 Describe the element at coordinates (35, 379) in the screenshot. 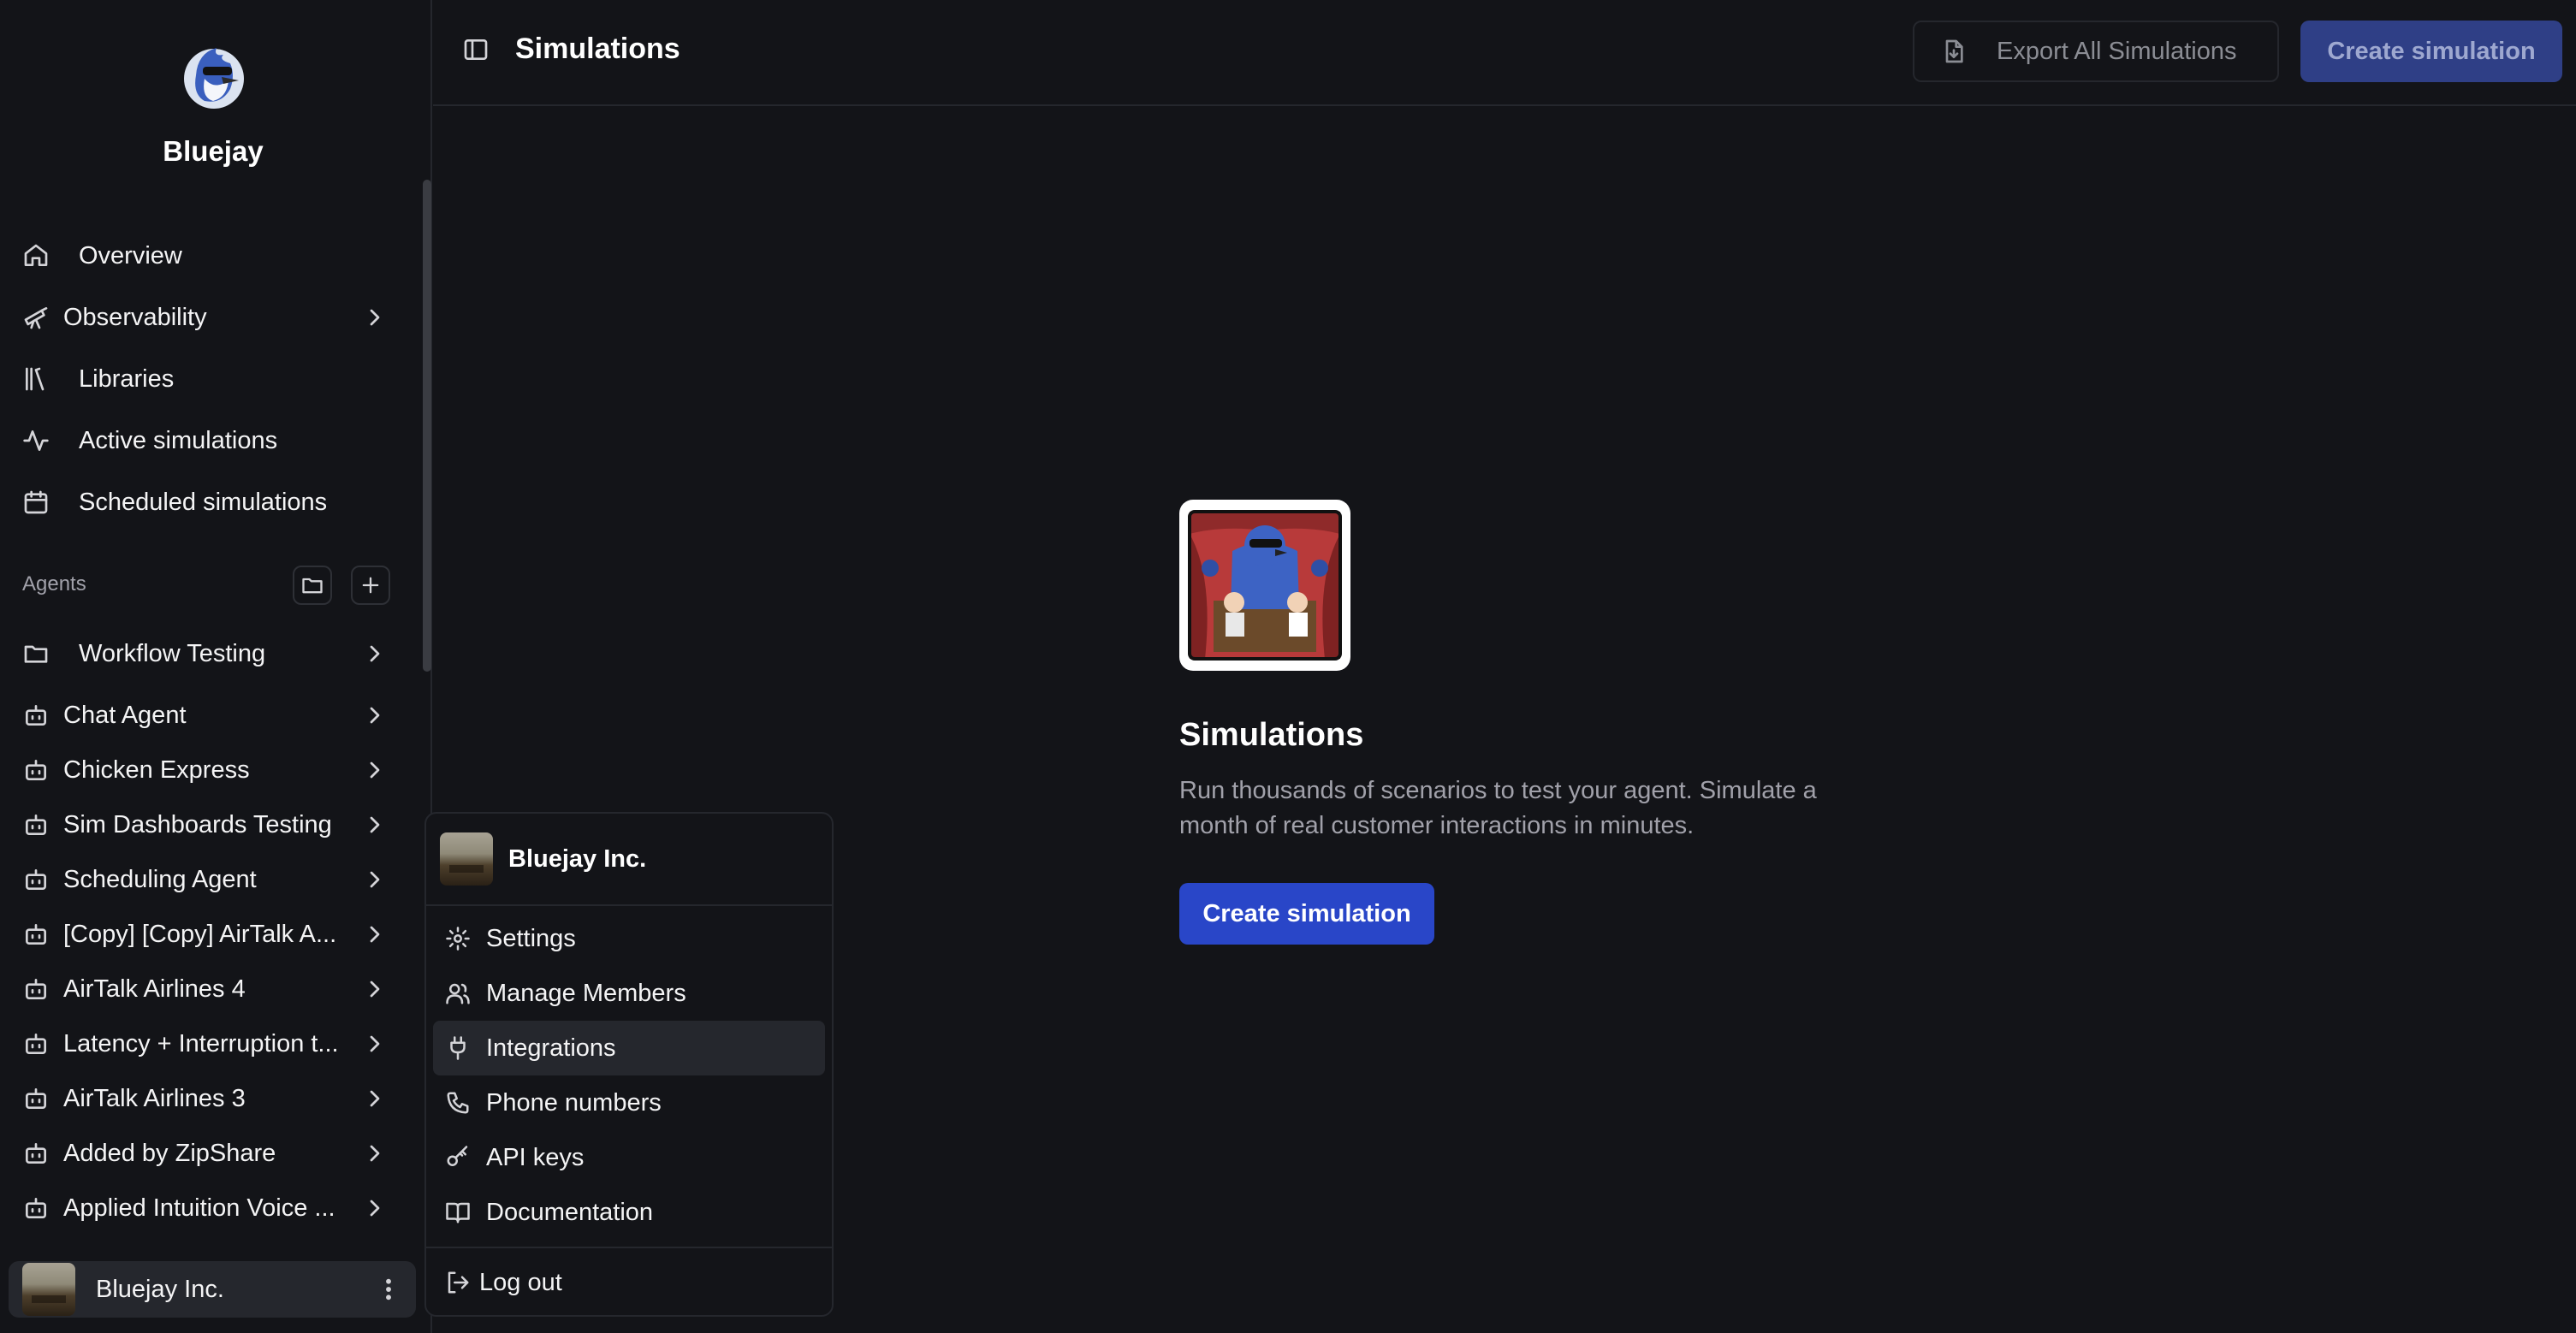

I see `library-icon` at that location.